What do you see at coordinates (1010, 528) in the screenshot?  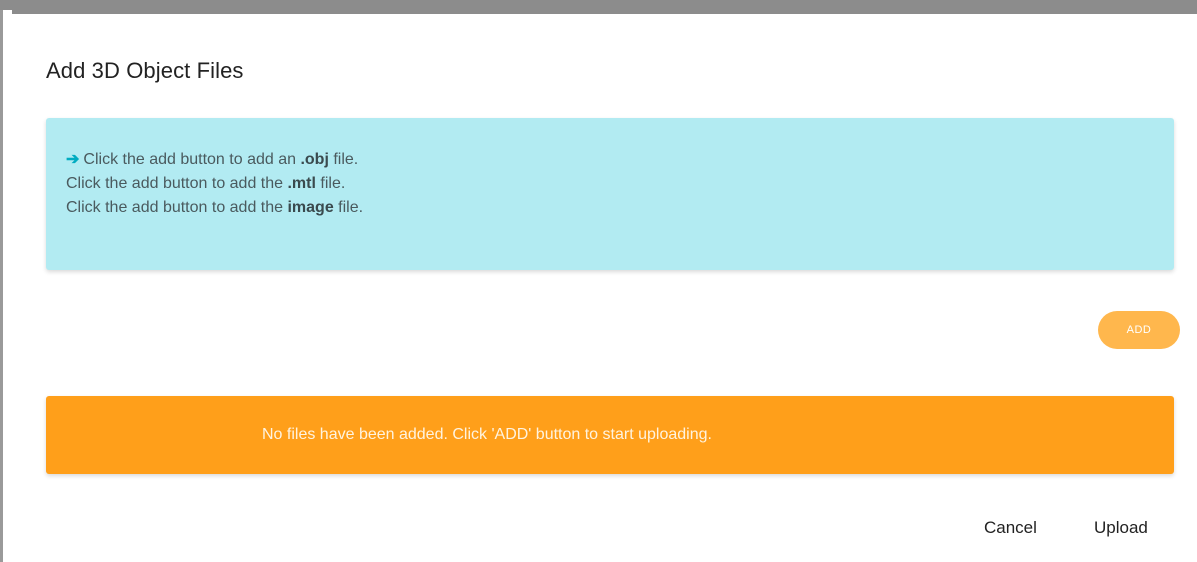 I see `cancel-button: Cancel` at bounding box center [1010, 528].